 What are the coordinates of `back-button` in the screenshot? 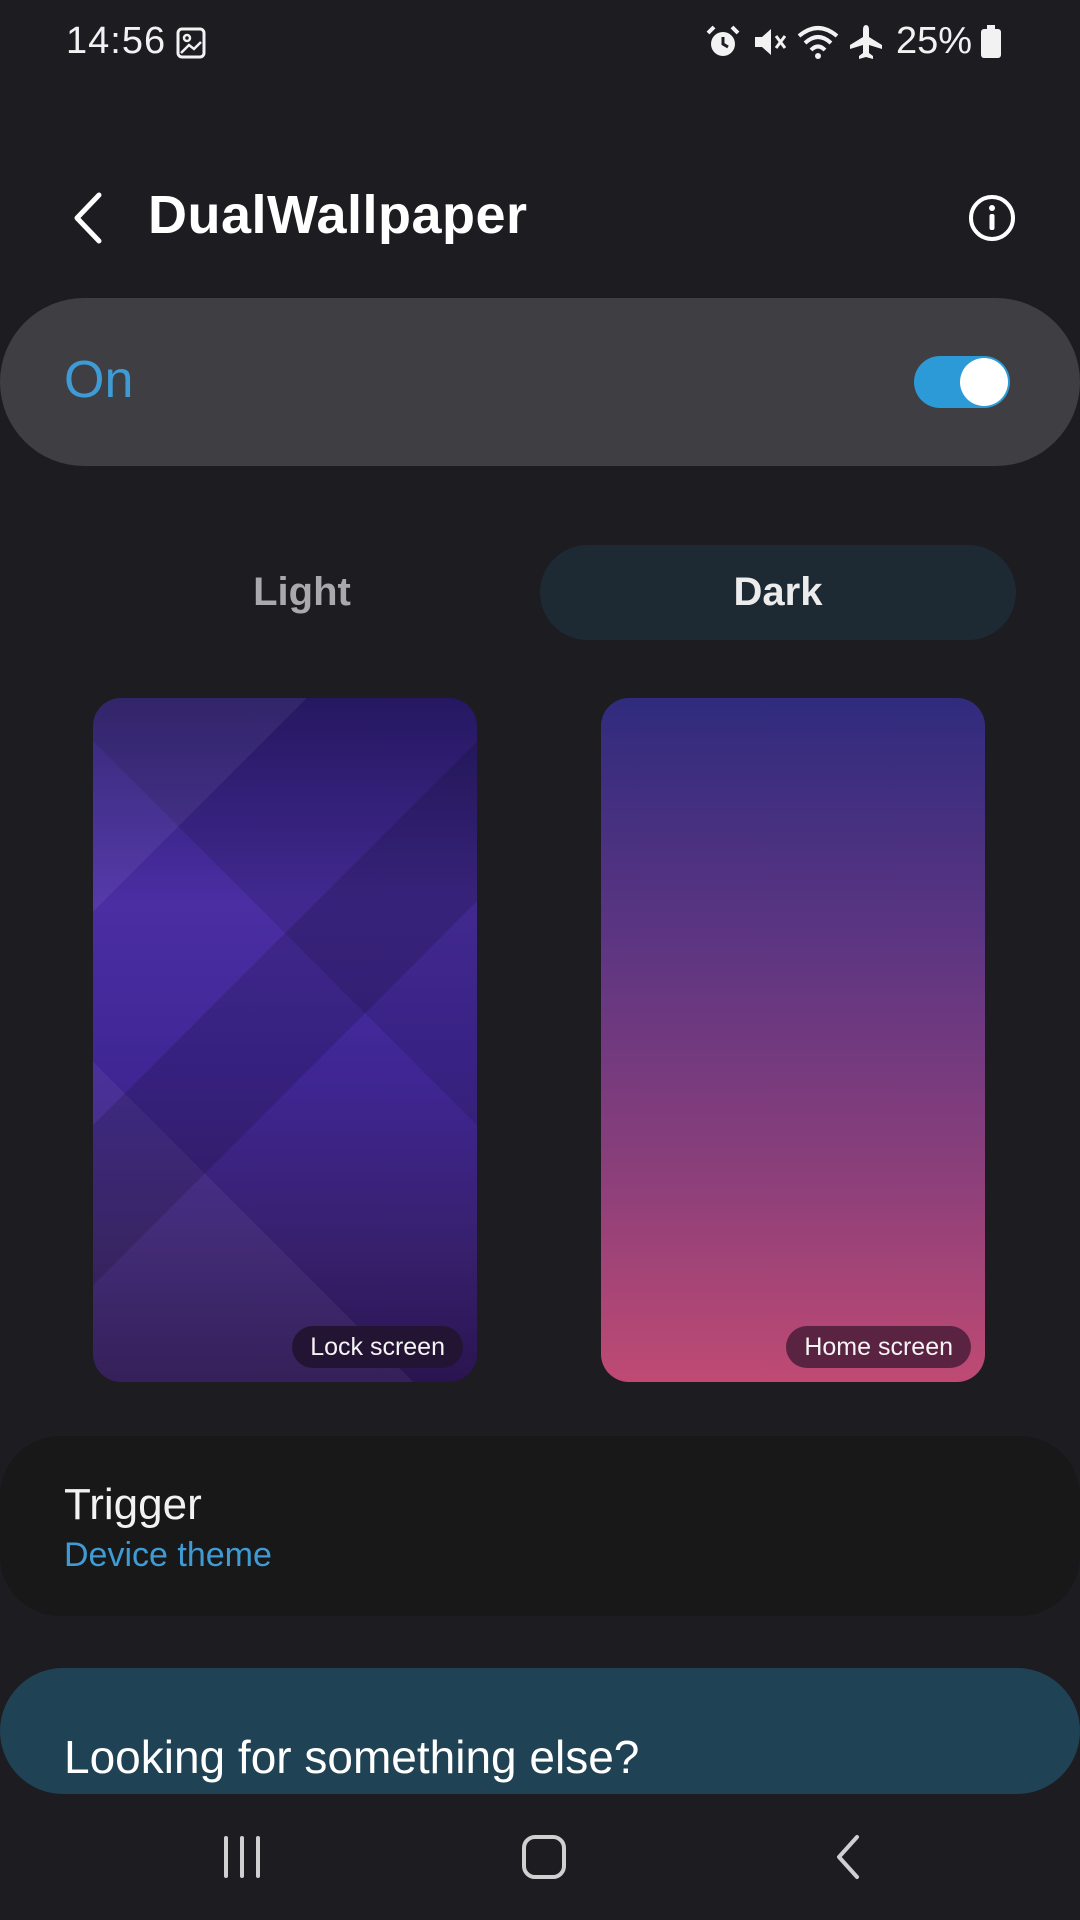 It's located at (88, 218).